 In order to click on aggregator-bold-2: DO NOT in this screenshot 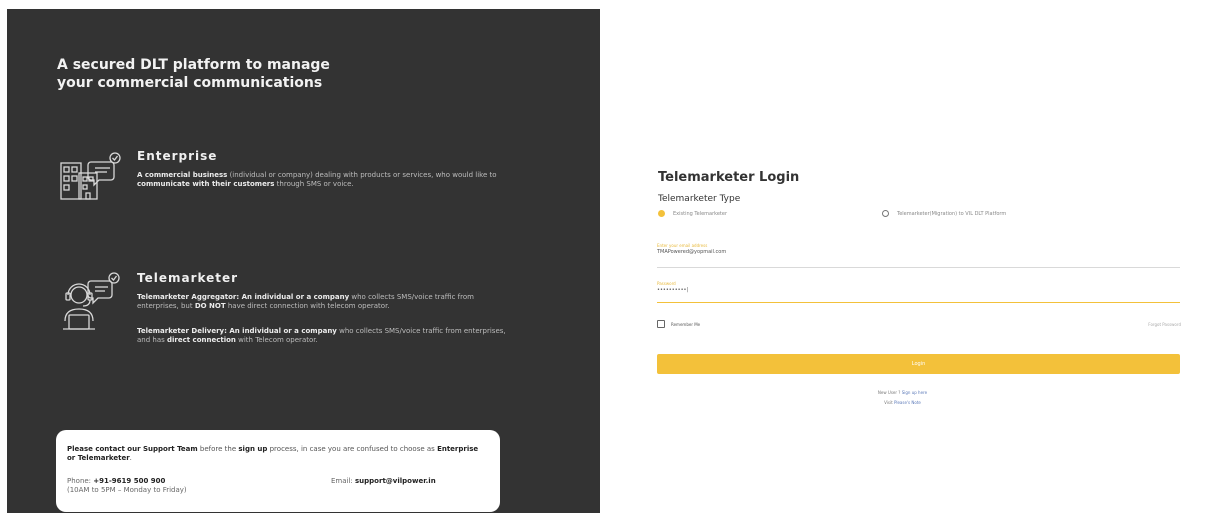, I will do `click(210, 306)`.